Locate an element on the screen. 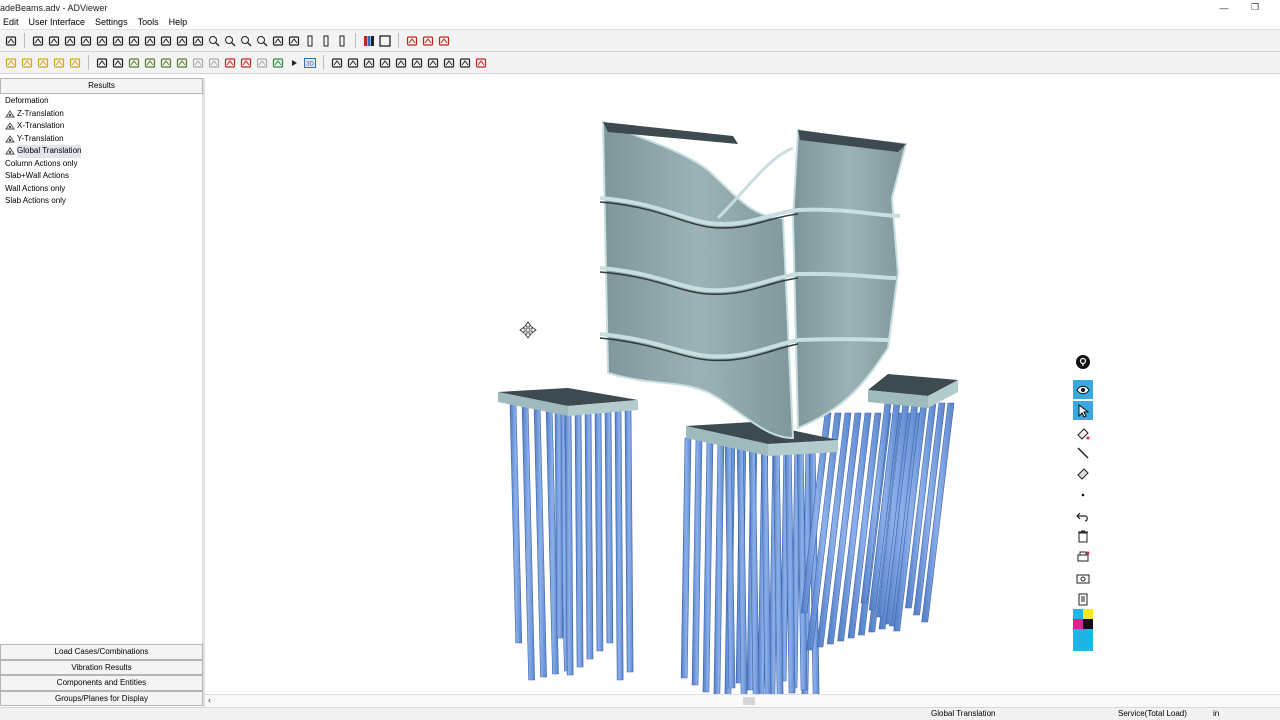  rotate-icon is located at coordinates (294, 40).